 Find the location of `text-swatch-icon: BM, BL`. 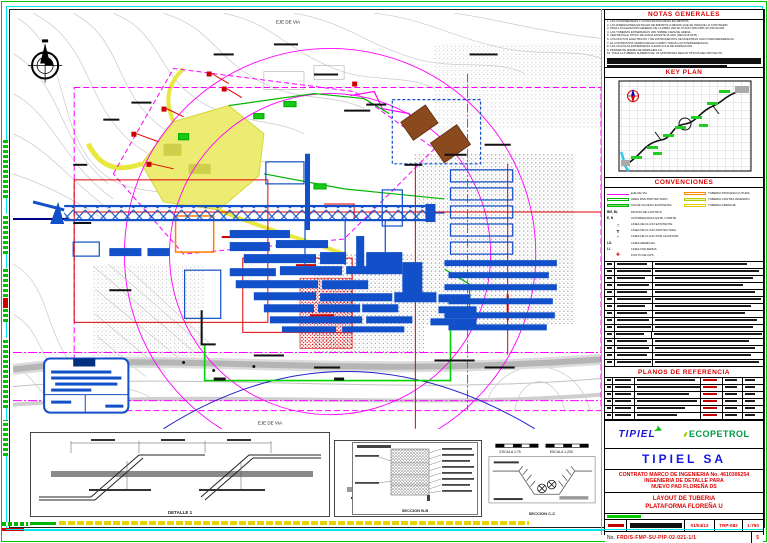

text-swatch-icon: BM, BL is located at coordinates (612, 211).